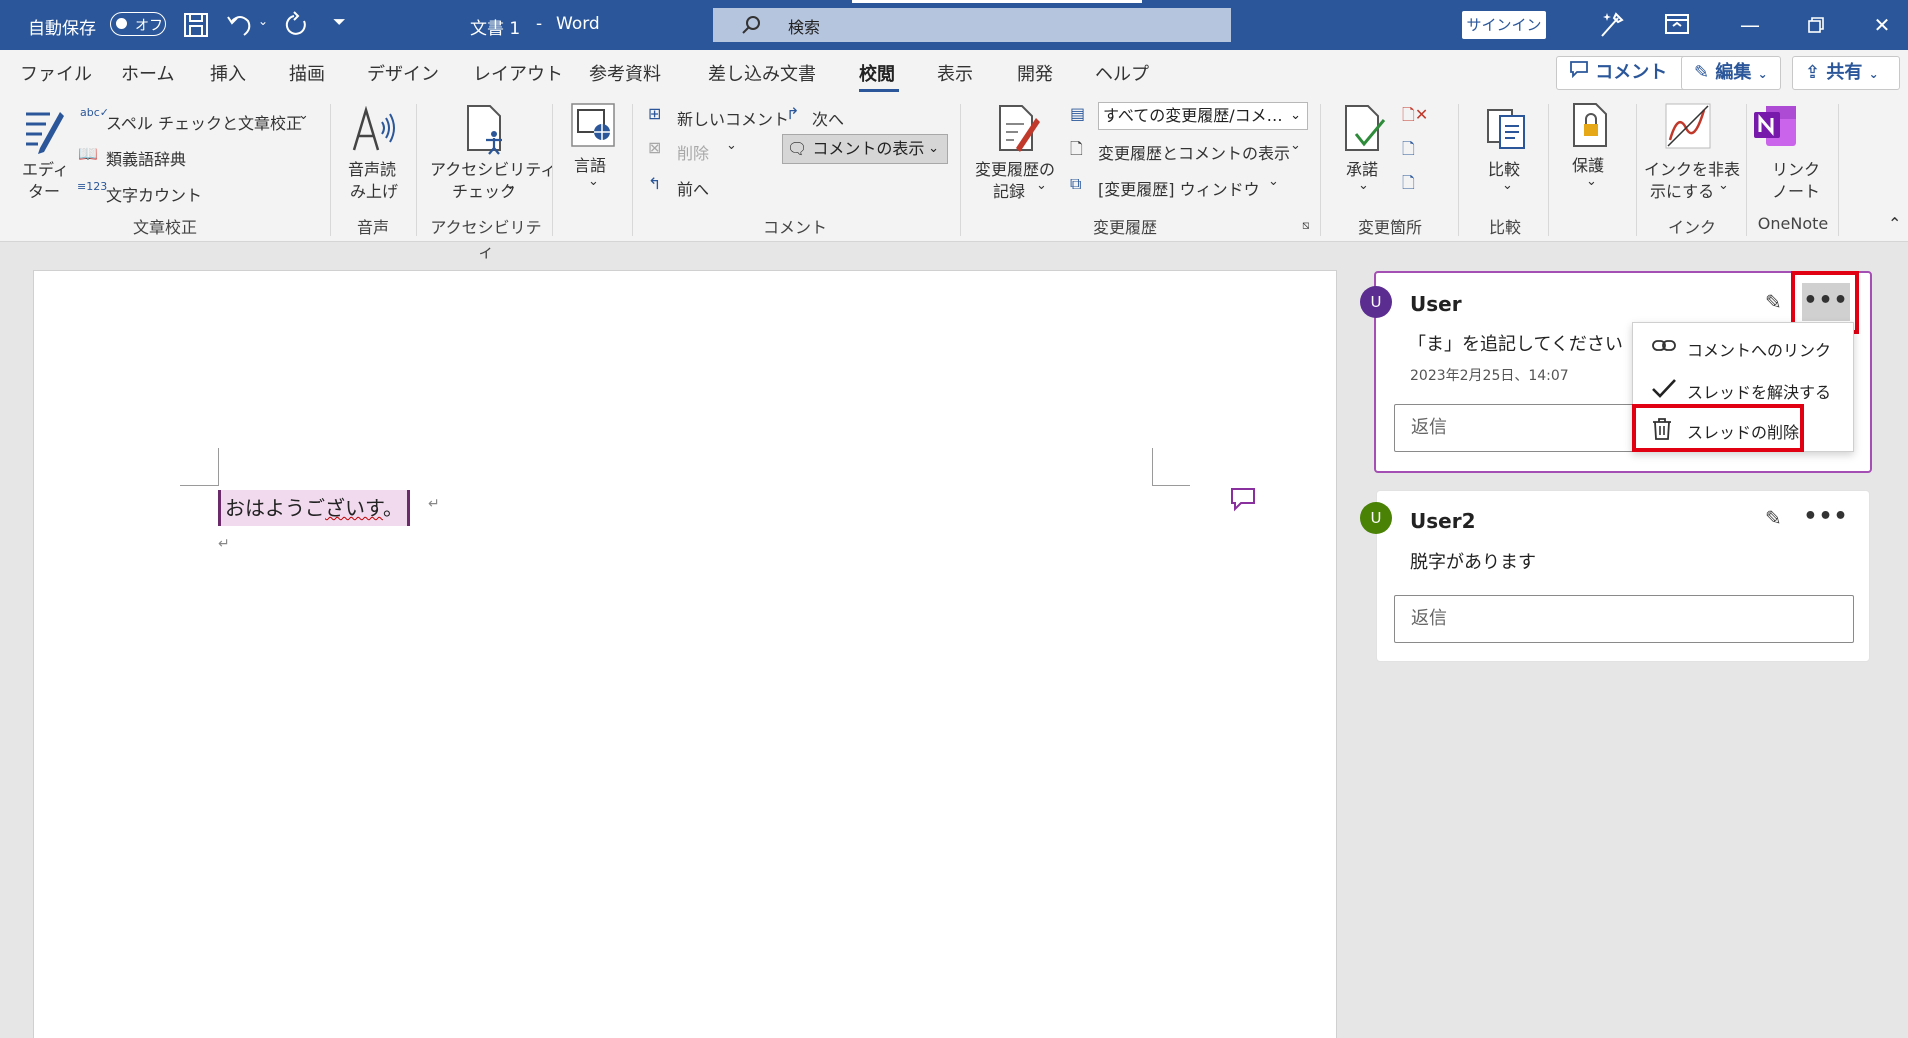 The width and height of the screenshot is (1908, 1038). What do you see at coordinates (1515, 344) in the screenshot?
I see `comment-body: 「ま」を追記してください` at bounding box center [1515, 344].